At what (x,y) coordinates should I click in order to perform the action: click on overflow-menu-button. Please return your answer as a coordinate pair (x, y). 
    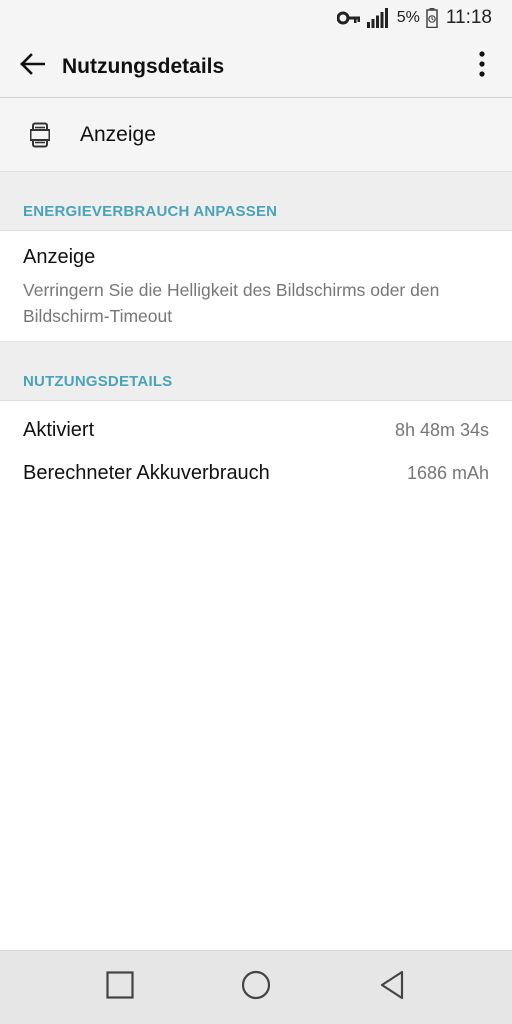
    Looking at the image, I should click on (482, 67).